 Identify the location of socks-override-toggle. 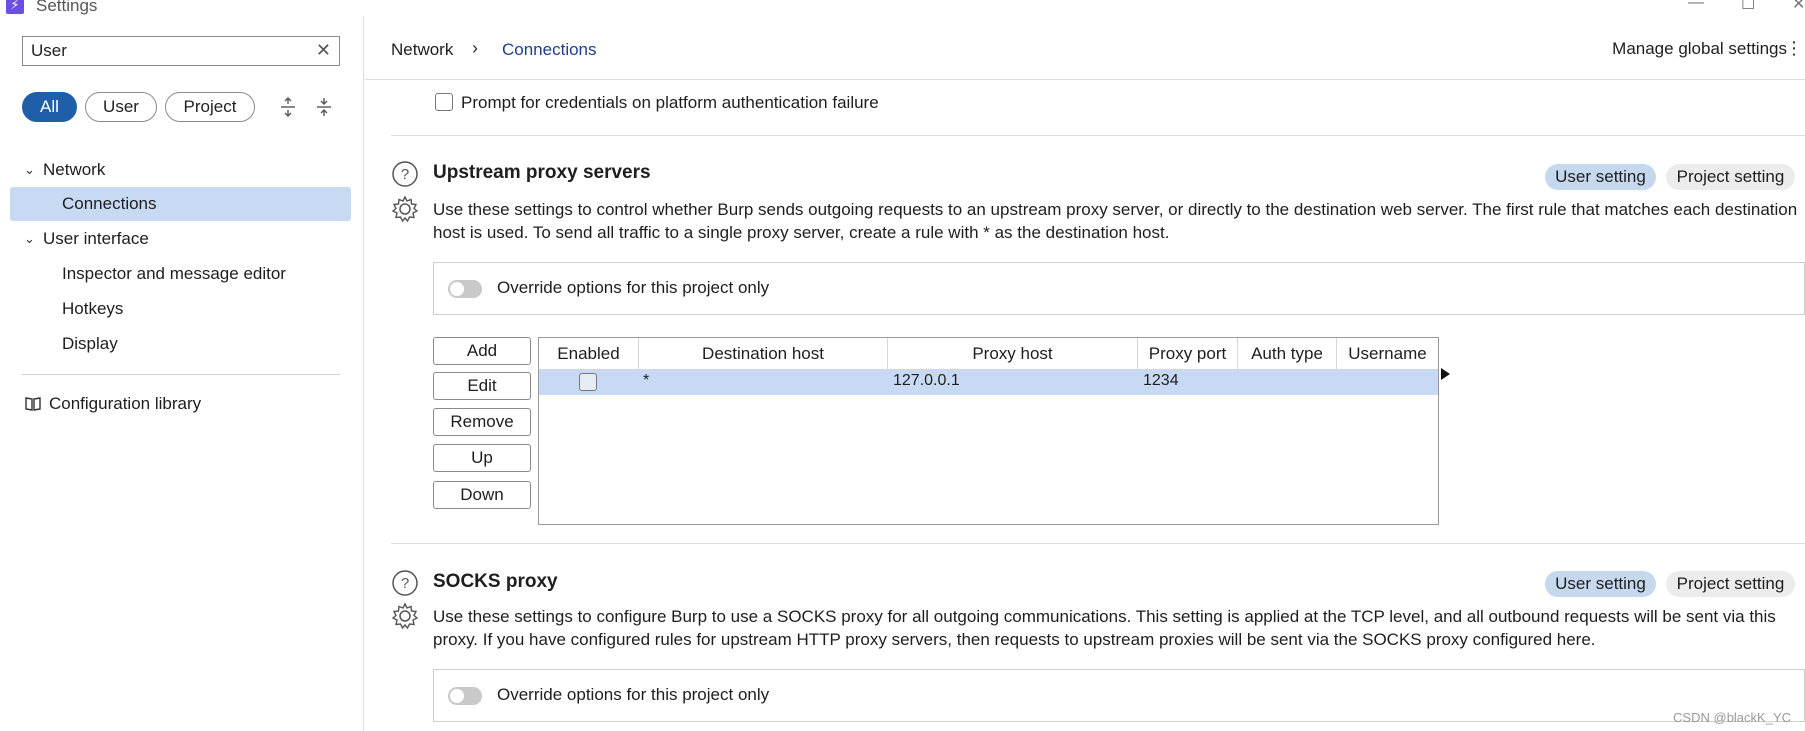
(465, 696).